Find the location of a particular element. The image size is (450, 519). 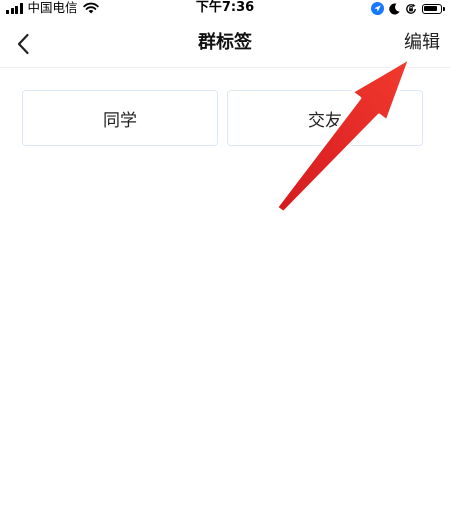

tag-item-friends: 交友 is located at coordinates (325, 118).